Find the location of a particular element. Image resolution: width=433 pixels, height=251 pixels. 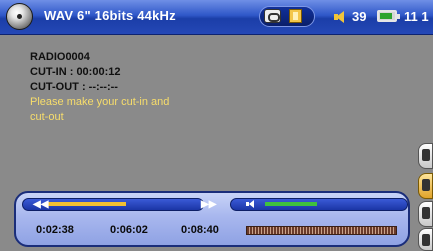

side-tab-edit is located at coordinates (425, 156).